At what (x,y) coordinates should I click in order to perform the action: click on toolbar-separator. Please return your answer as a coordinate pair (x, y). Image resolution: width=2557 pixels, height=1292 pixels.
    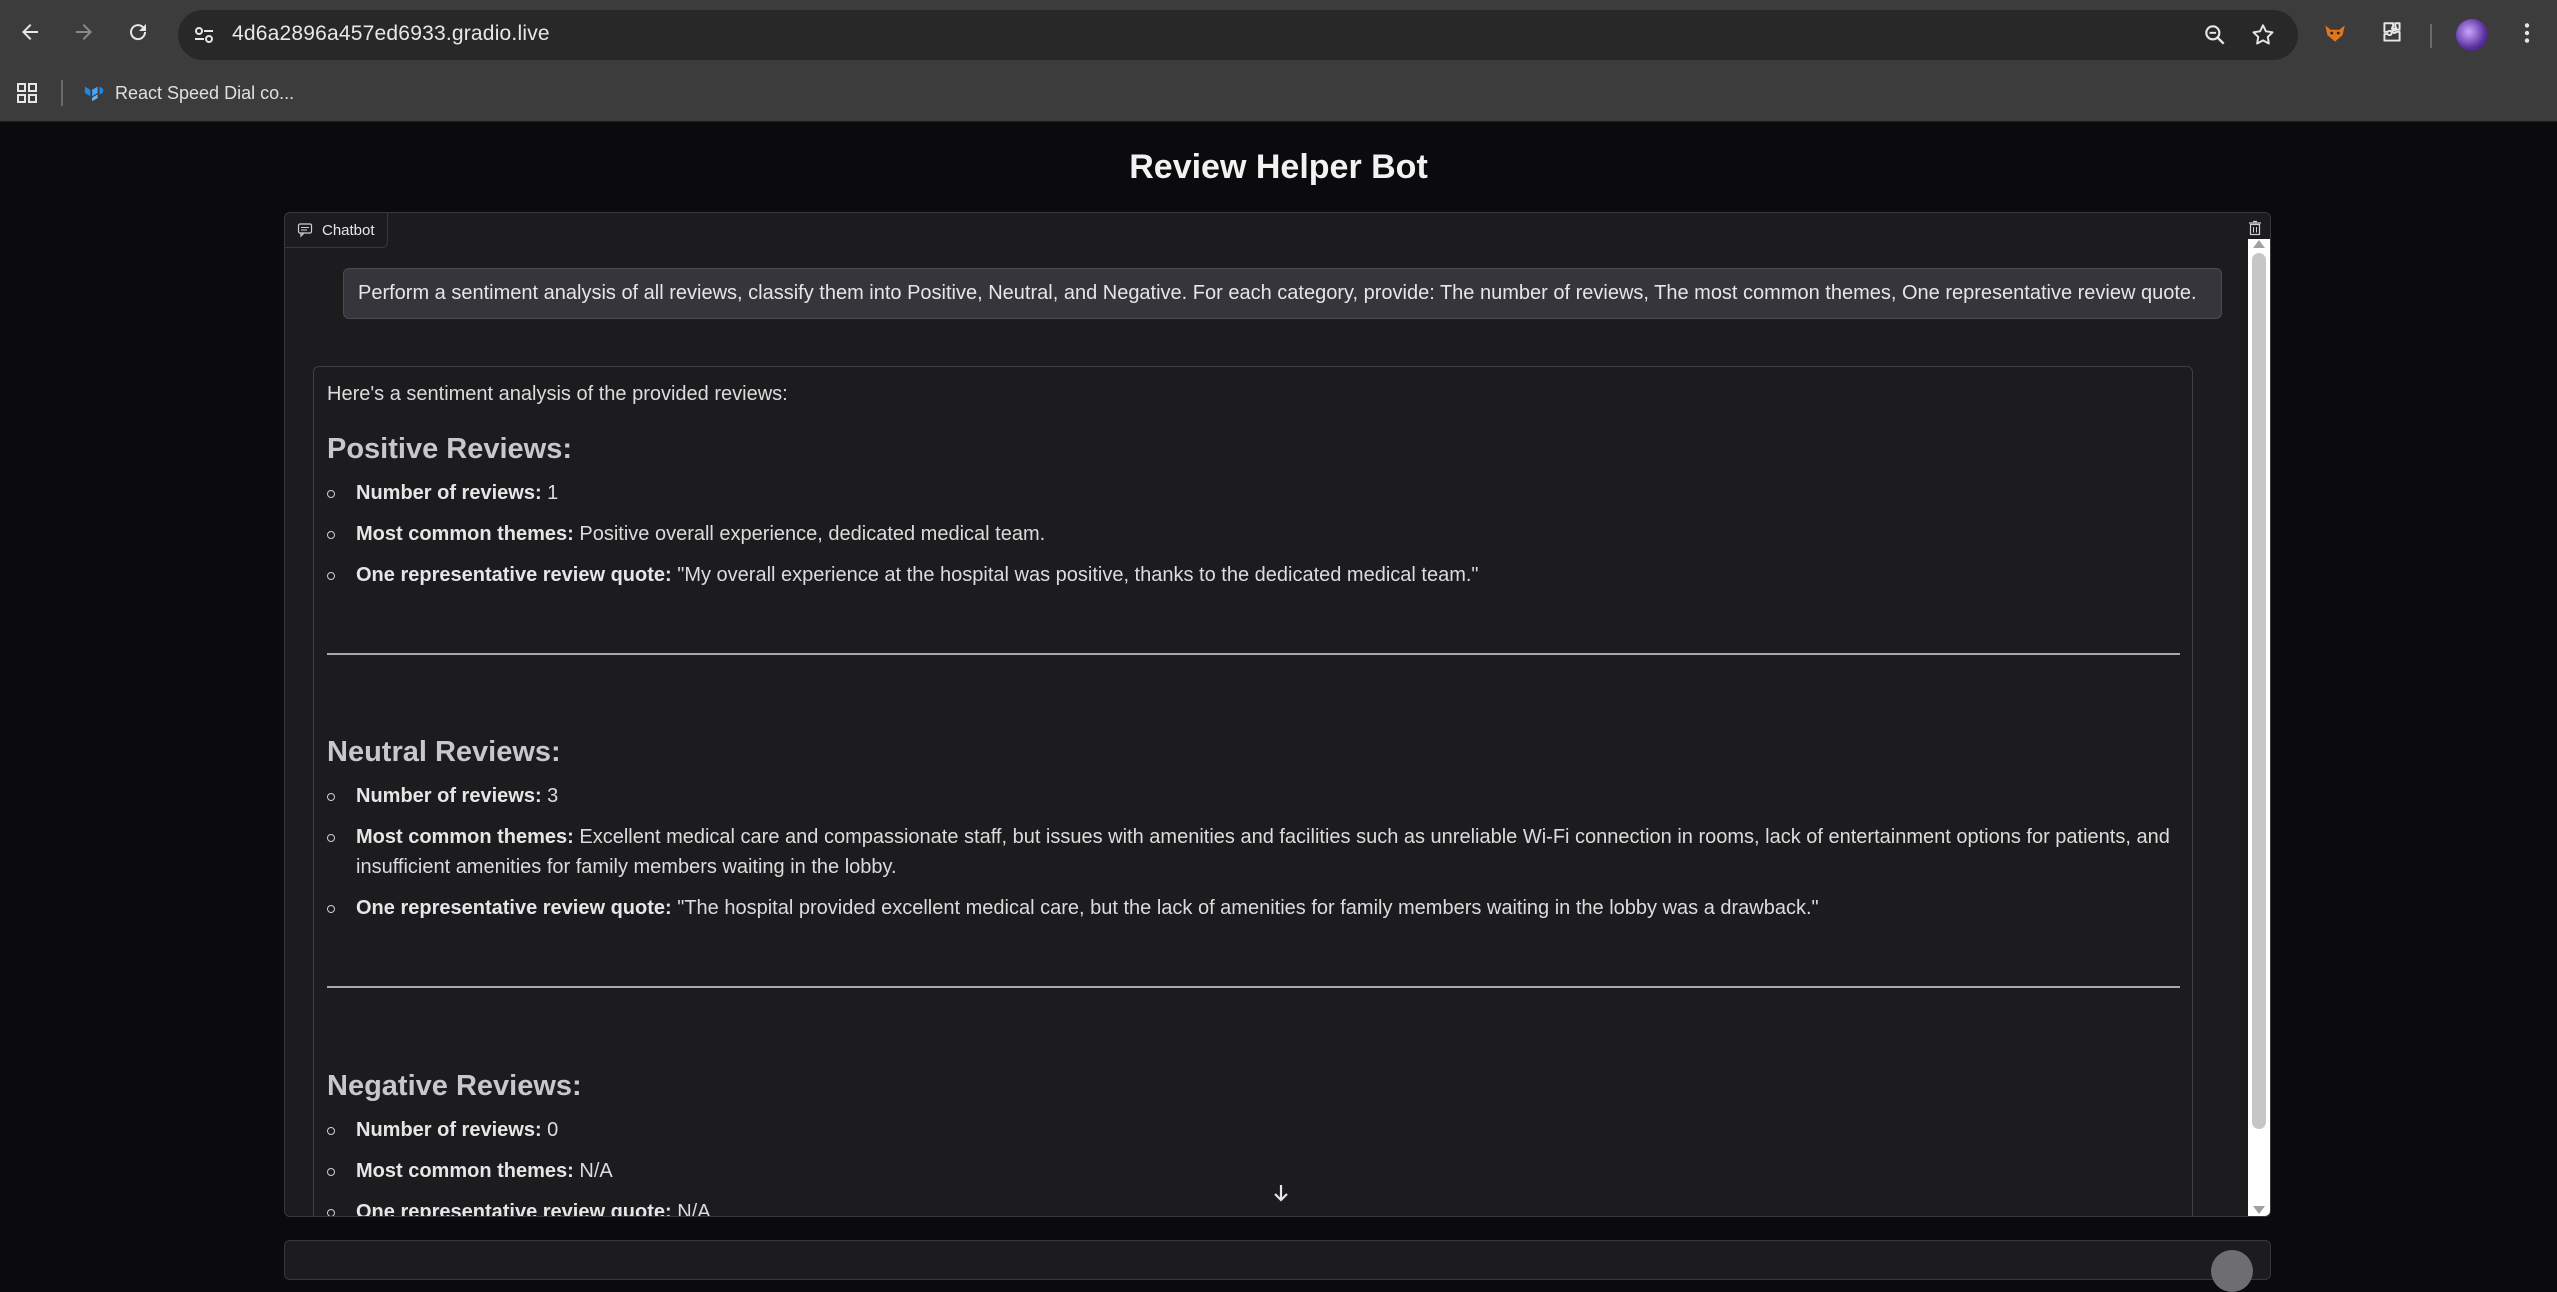
    Looking at the image, I should click on (2431, 36).